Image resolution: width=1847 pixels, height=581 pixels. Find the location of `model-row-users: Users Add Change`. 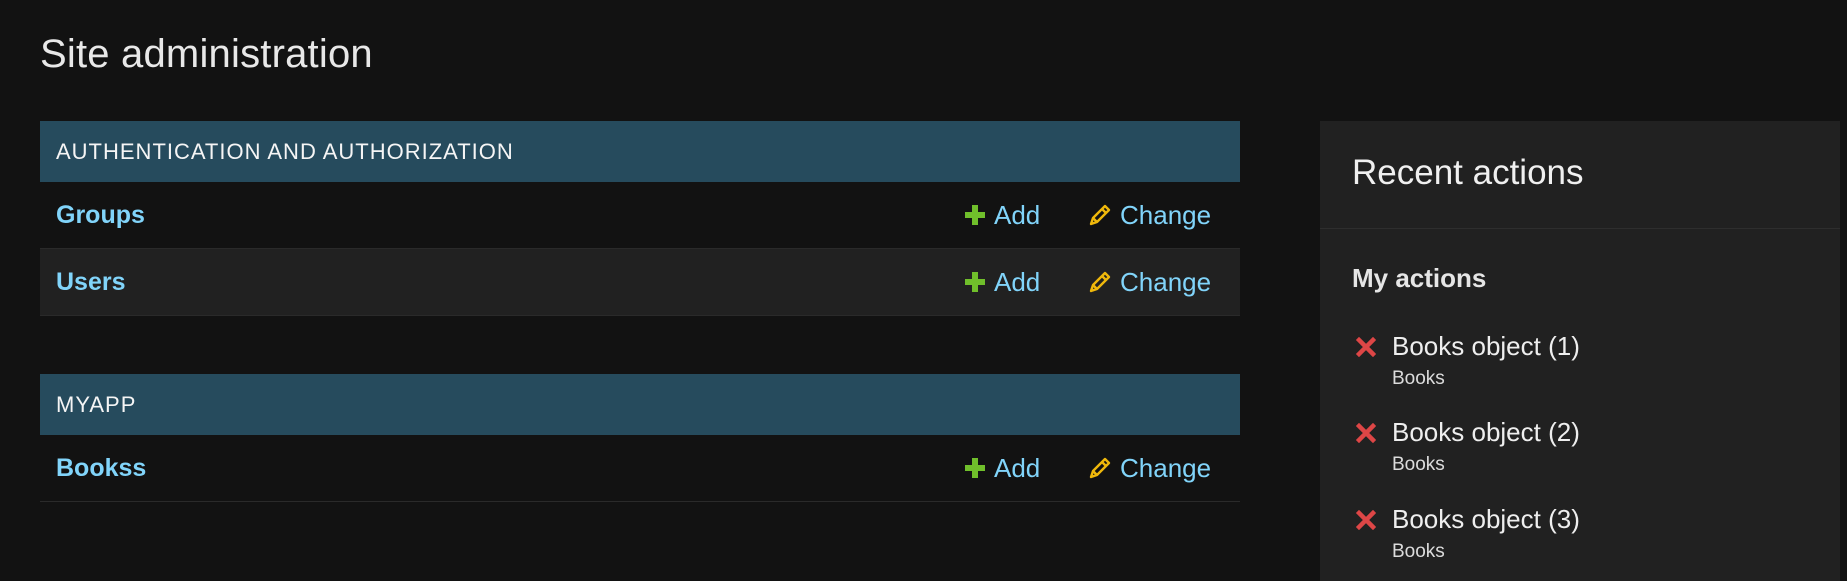

model-row-users: Users Add Change is located at coordinates (640, 282).